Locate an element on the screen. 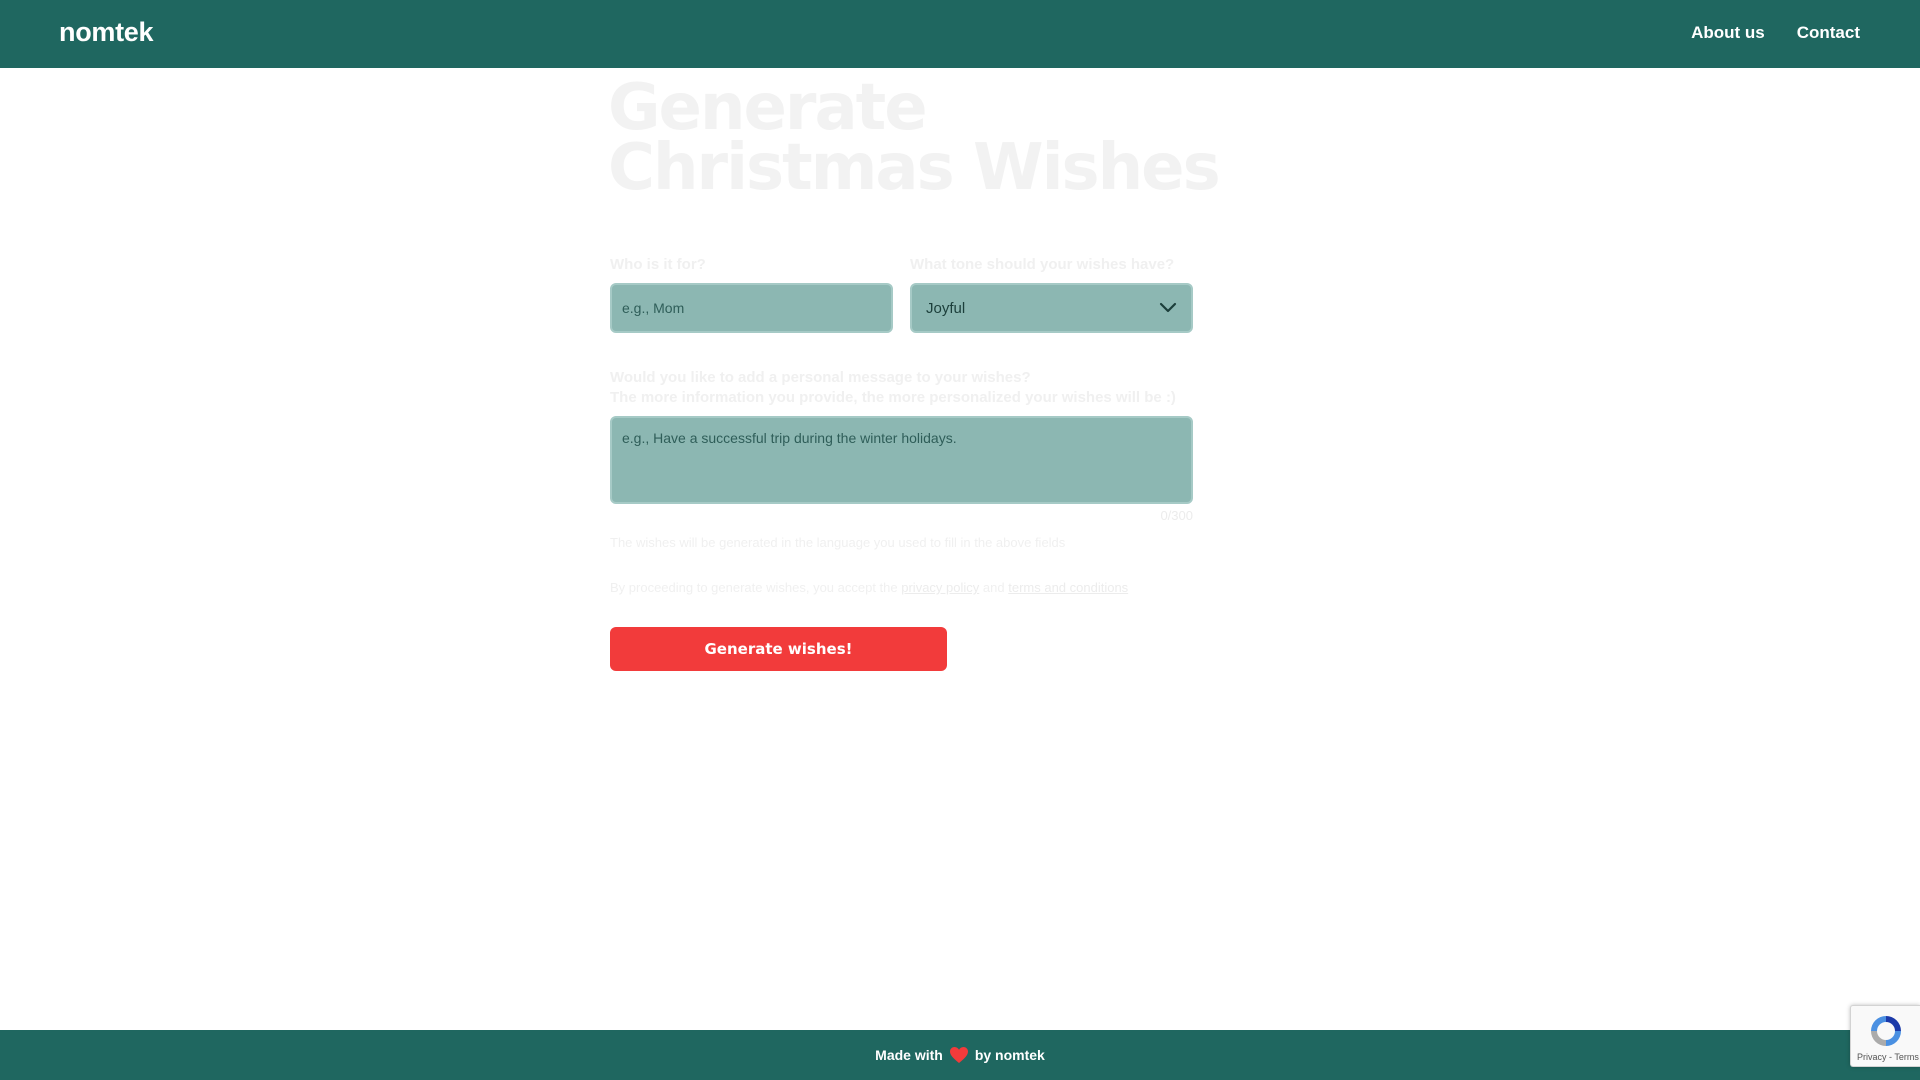 This screenshot has height=1080, width=1920. recipient-label: Who is it for? is located at coordinates (658, 264).